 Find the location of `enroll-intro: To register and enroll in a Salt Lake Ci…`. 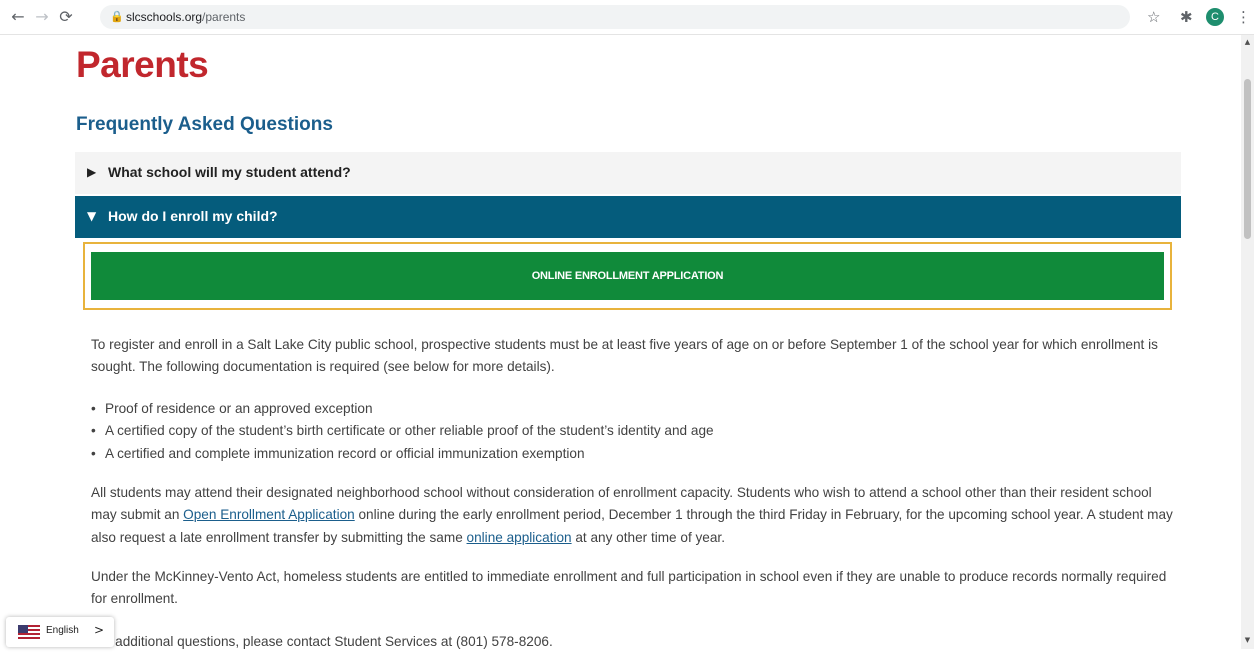

enroll-intro: To register and enroll in a Salt Lake Ci… is located at coordinates (624, 356).